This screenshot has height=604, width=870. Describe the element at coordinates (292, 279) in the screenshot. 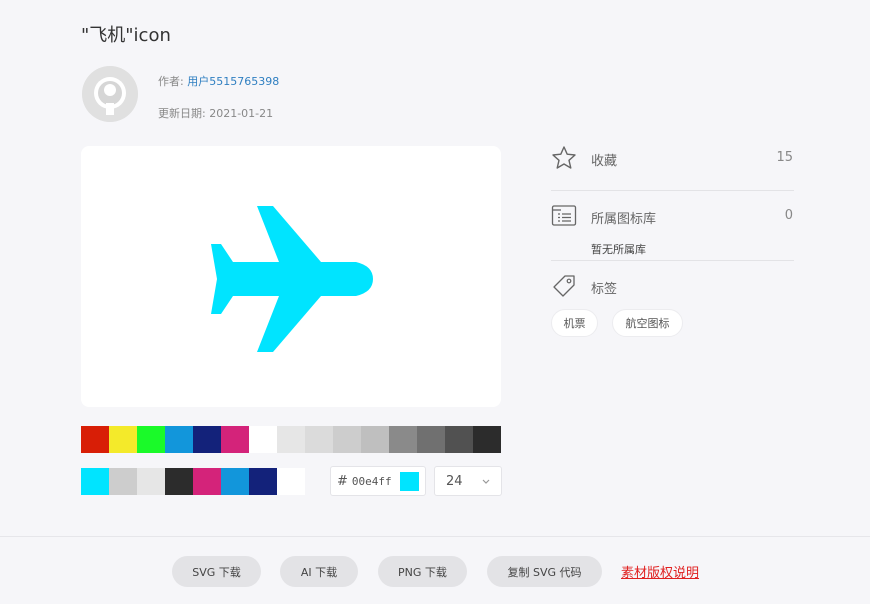

I see `airplane-icon` at that location.